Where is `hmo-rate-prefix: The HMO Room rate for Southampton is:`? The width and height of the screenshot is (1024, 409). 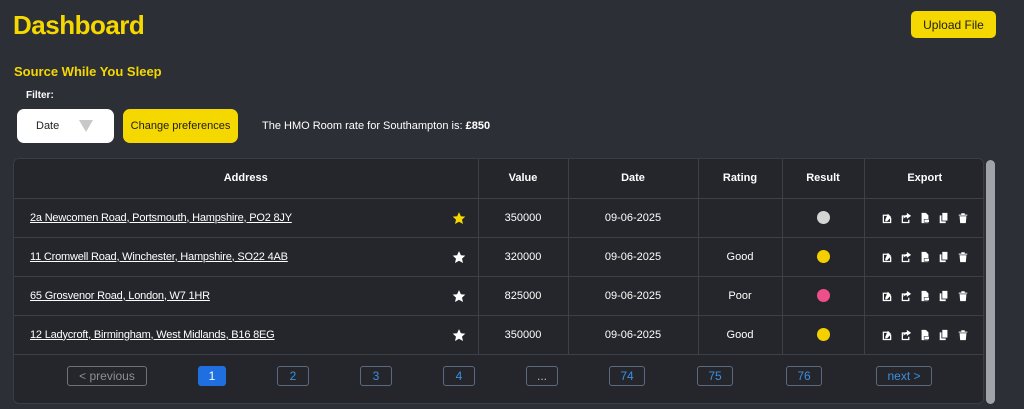
hmo-rate-prefix: The HMO Room rate for Southampton is: is located at coordinates (364, 126).